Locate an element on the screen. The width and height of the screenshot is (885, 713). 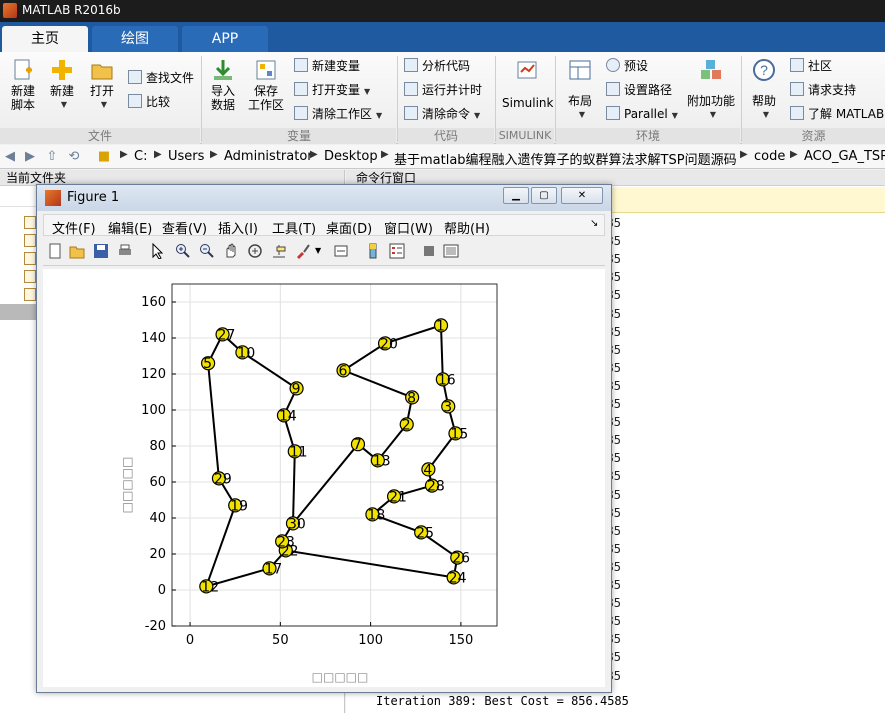
simulink-button: Simulink is located at coordinates (527, 84).